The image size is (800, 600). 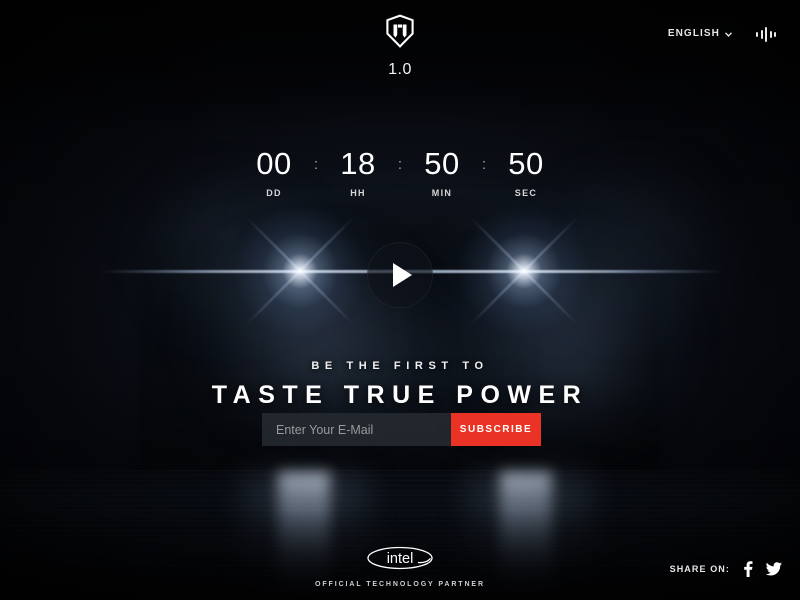 I want to click on chevron-down-icon, so click(x=728, y=34).